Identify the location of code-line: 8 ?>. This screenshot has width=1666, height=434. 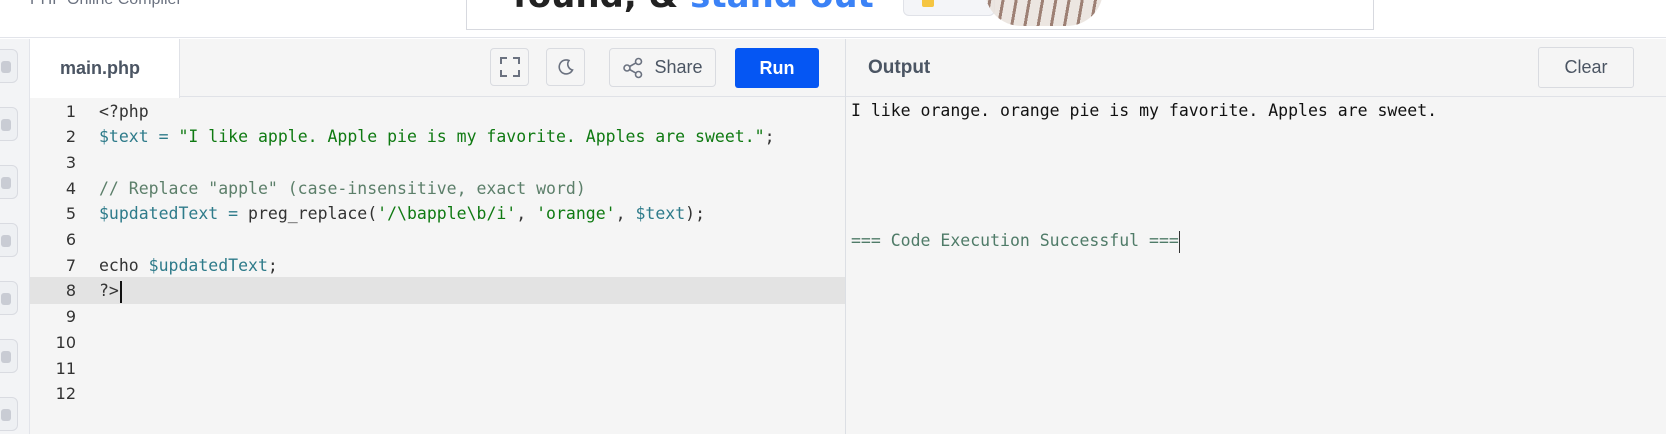
(437, 291).